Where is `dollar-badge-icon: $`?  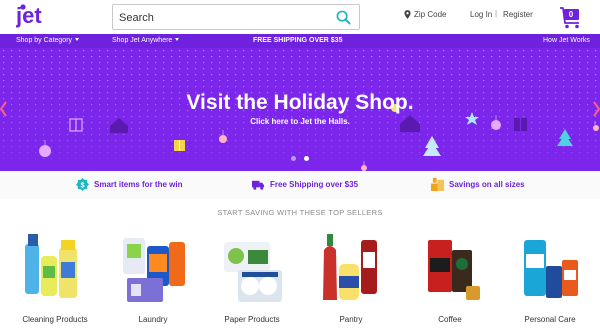
dollar-badge-icon: $ is located at coordinates (82, 184).